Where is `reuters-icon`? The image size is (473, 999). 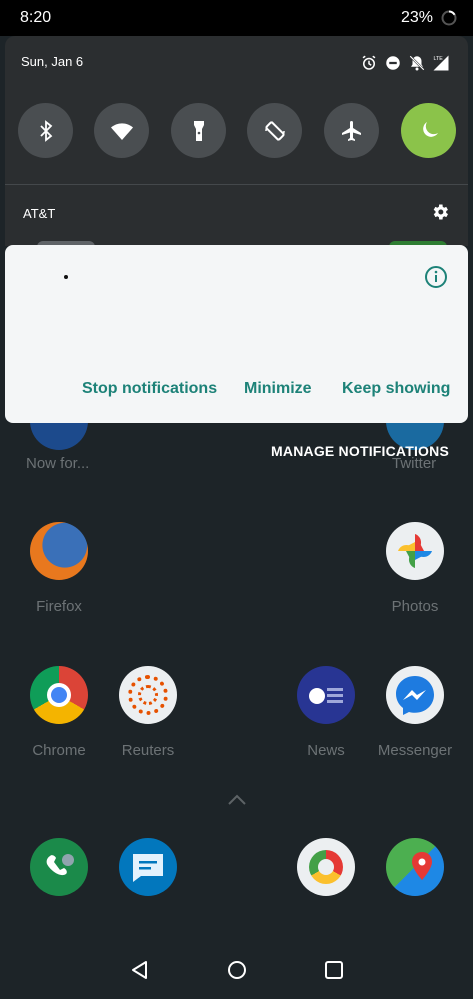
reuters-icon is located at coordinates (148, 695).